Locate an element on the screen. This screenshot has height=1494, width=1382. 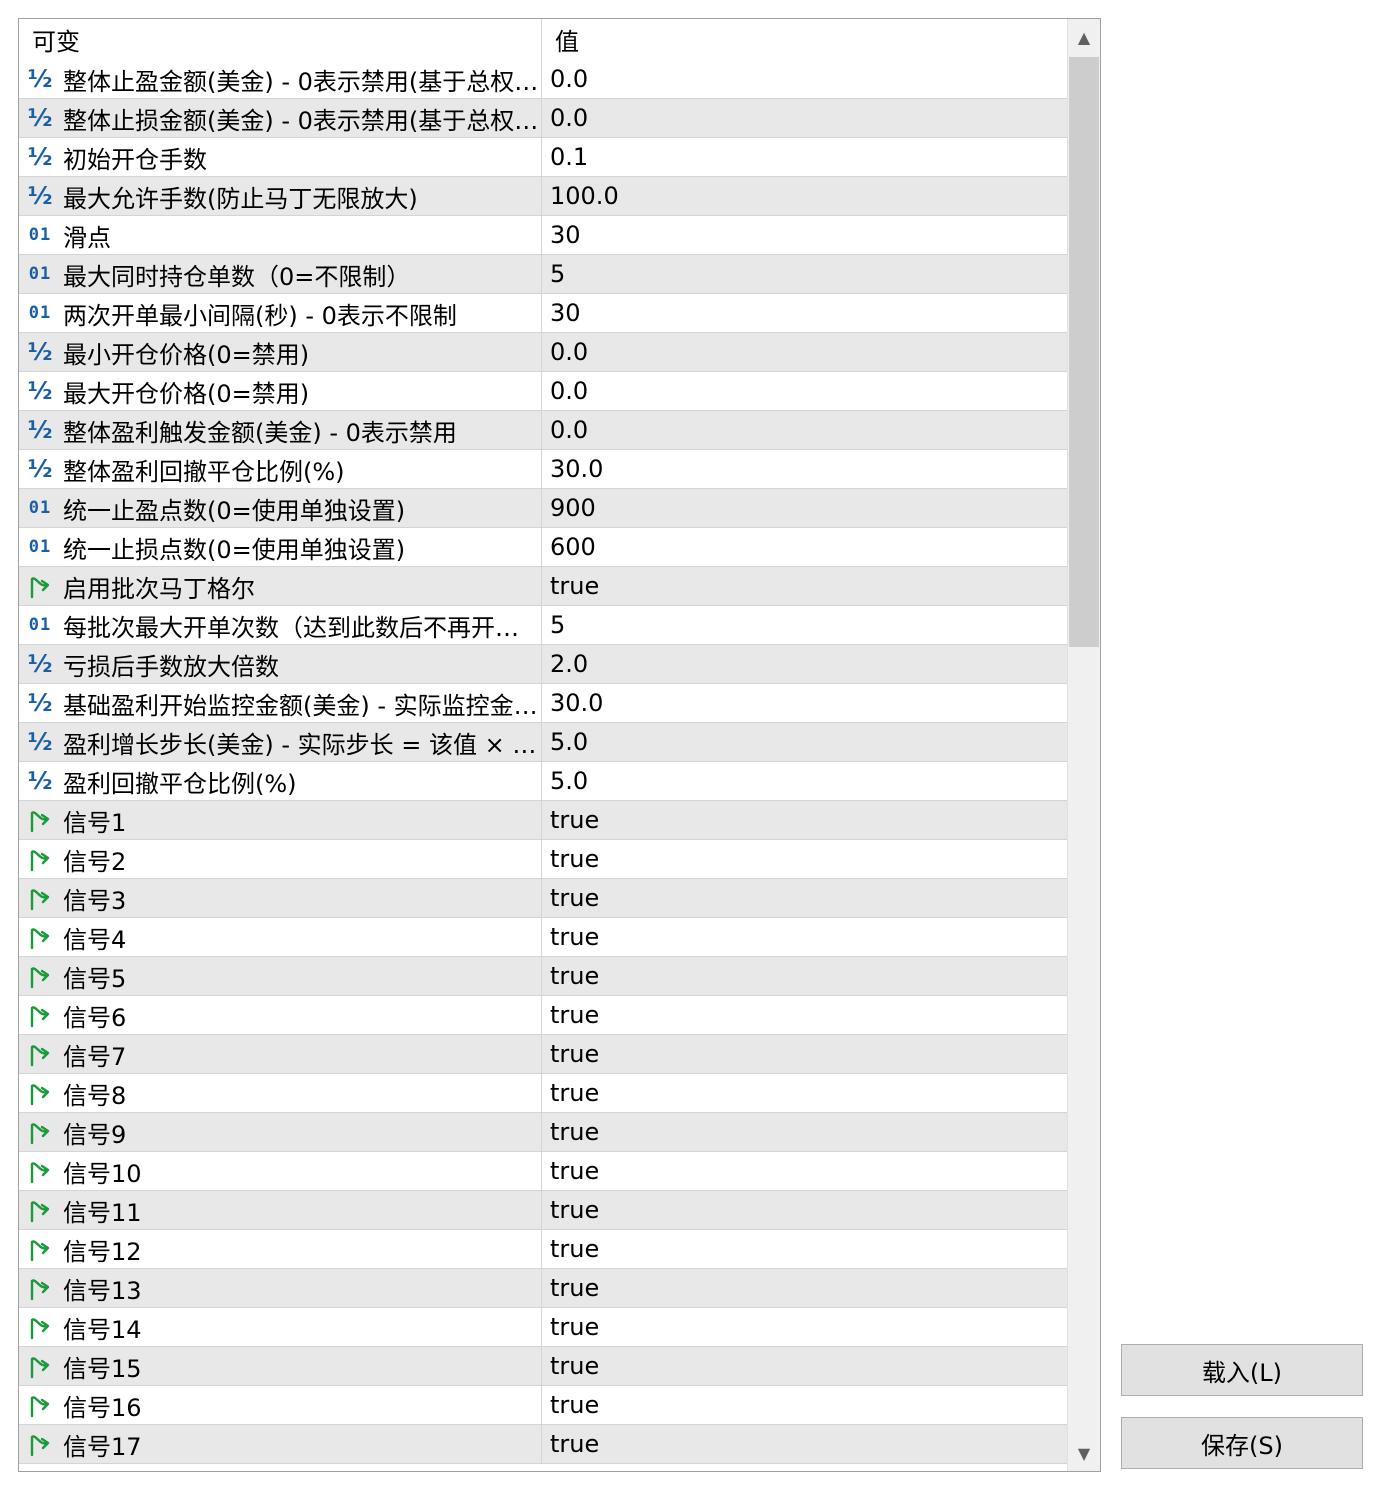
save-button: 保存(S) is located at coordinates (1242, 1443).